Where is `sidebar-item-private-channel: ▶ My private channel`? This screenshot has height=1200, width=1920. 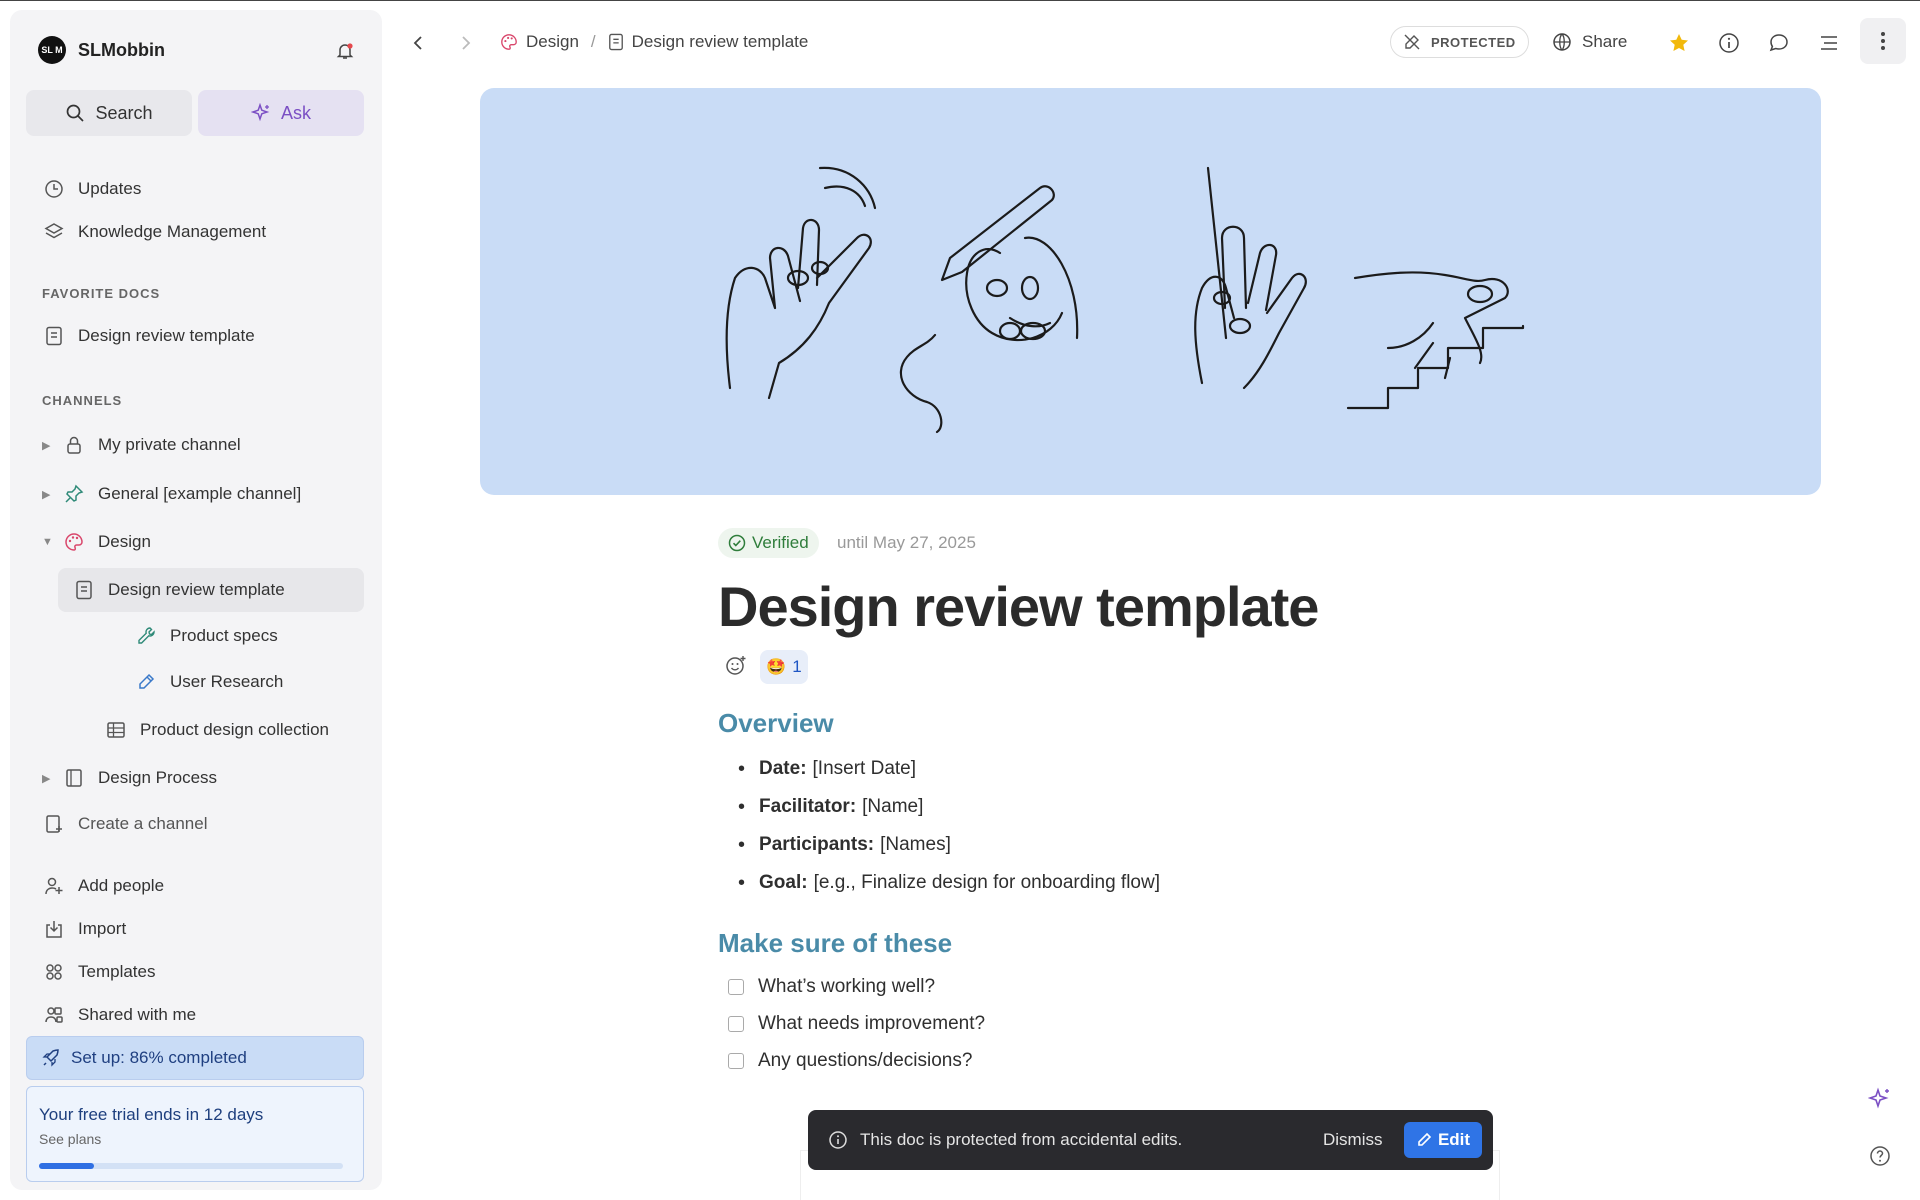 sidebar-item-private-channel: ▶ My private channel is located at coordinates (198, 445).